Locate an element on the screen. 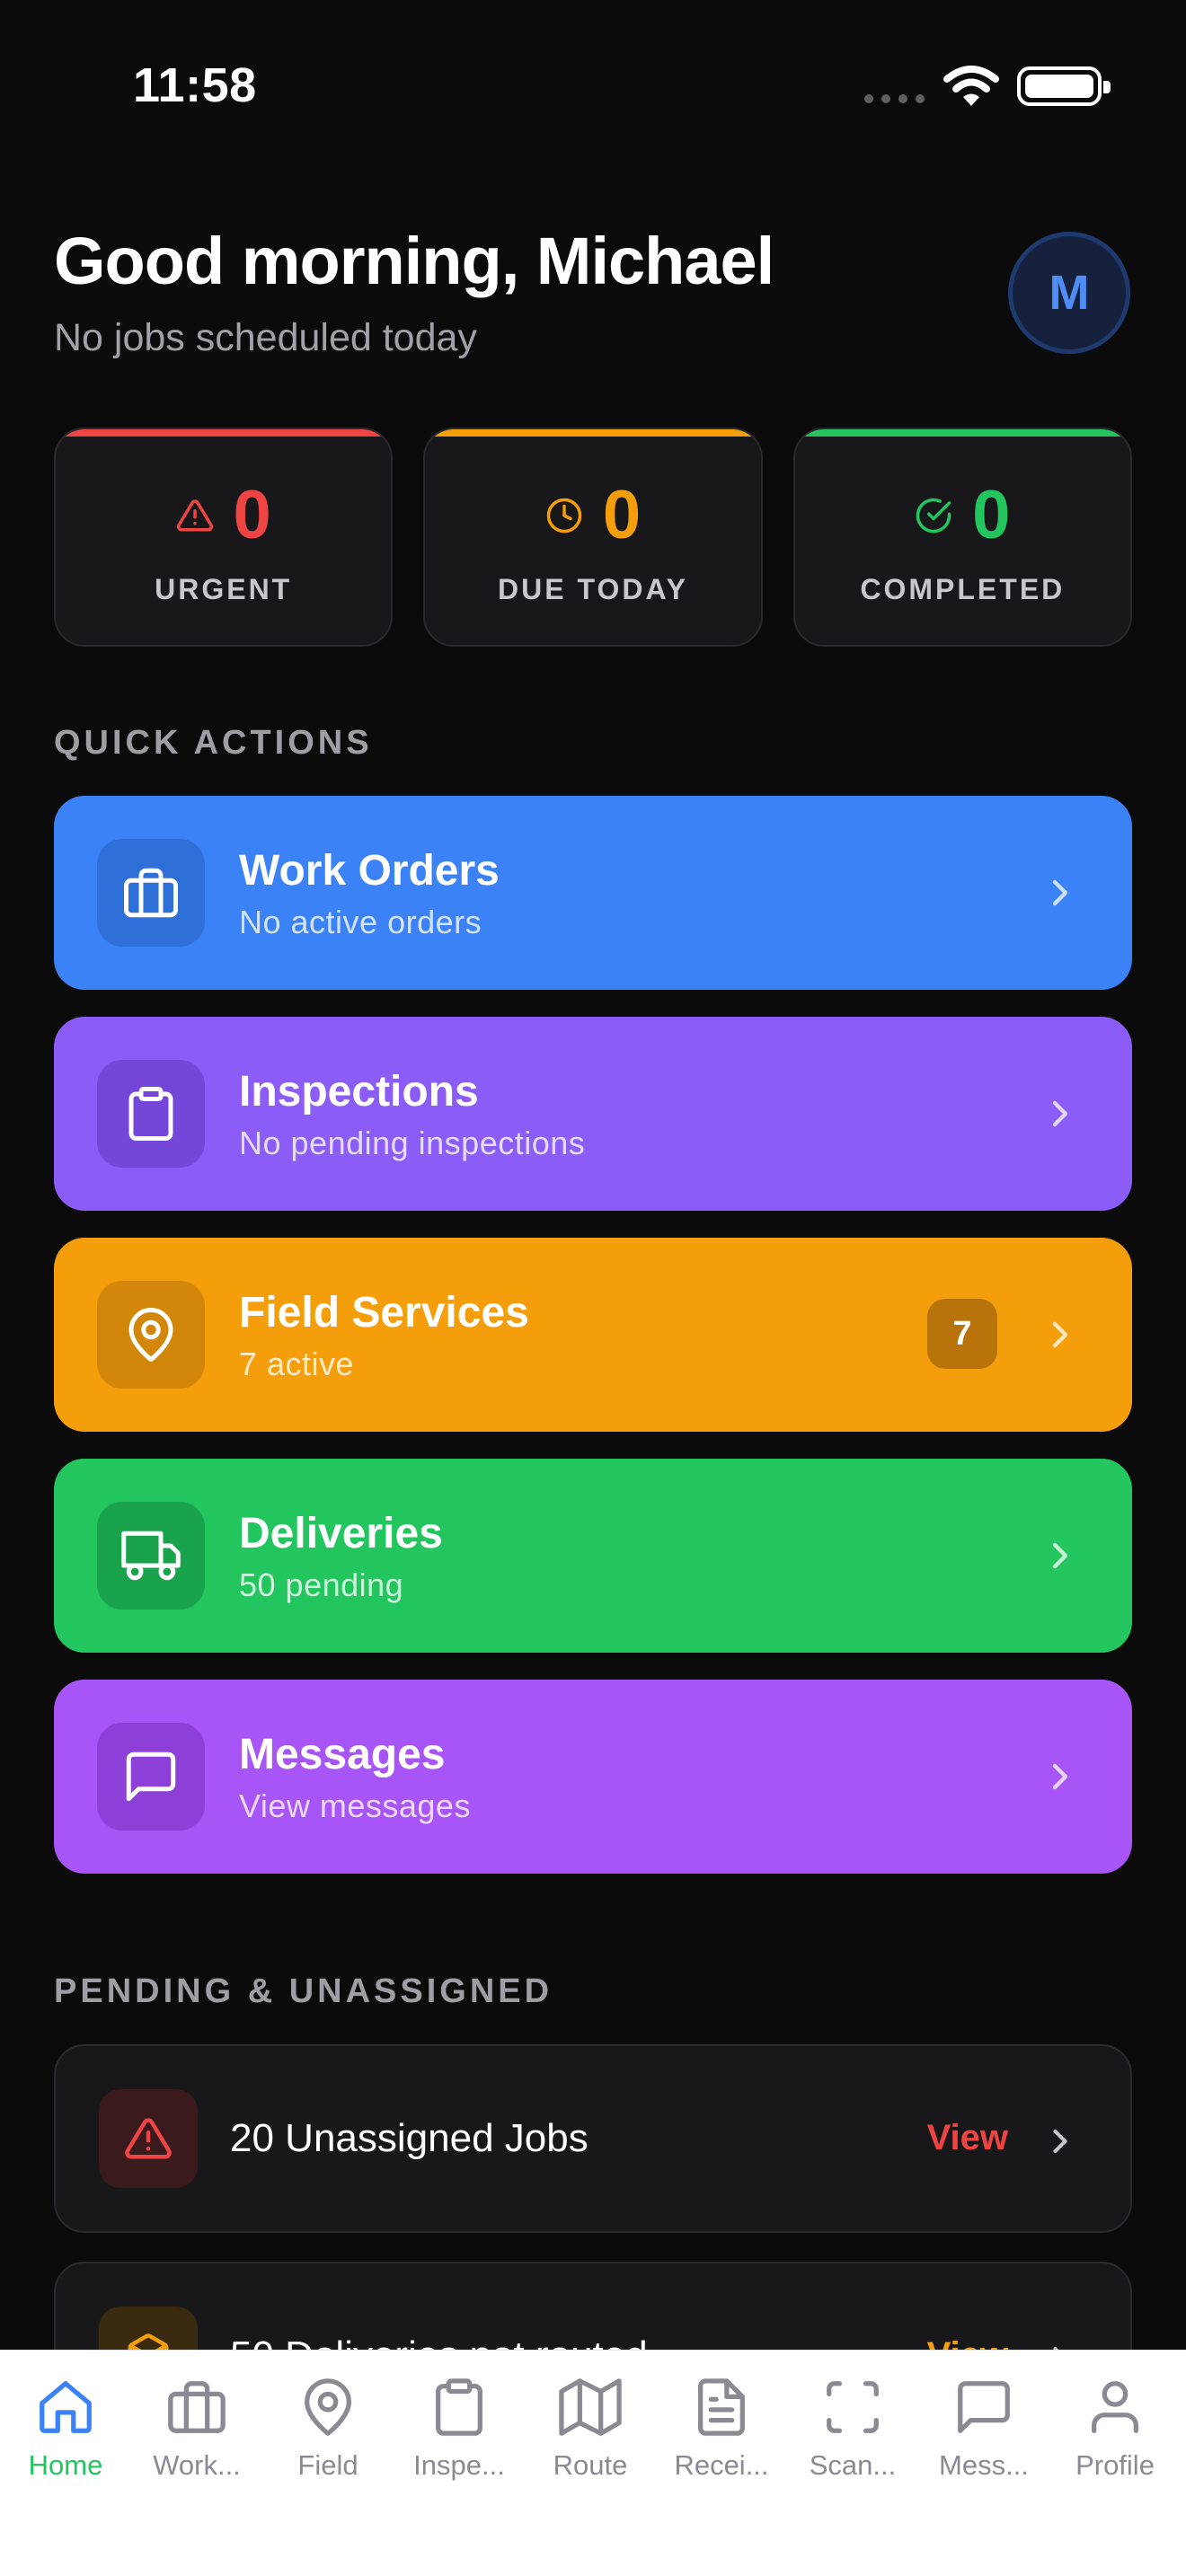  greeting-title: Good morning, Michael is located at coordinates (414, 261).